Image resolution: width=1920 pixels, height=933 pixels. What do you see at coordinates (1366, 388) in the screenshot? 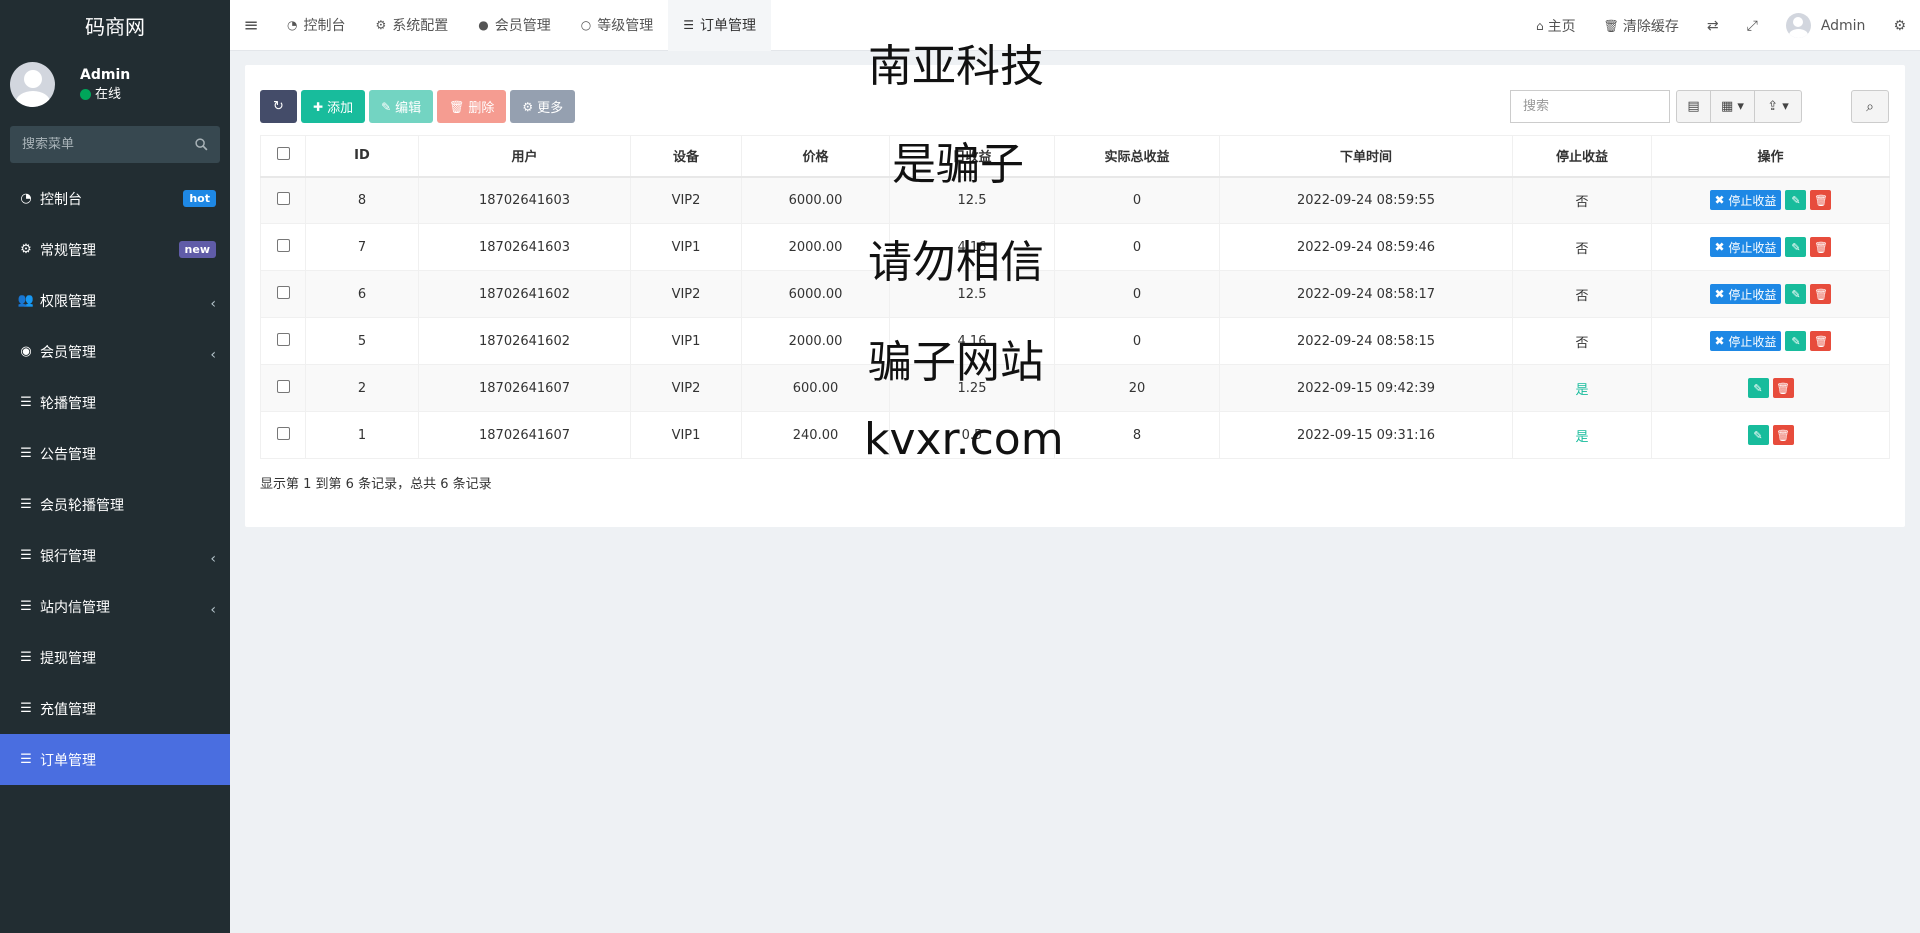
I see `cell-time: 2022-09-15 09:42:39` at bounding box center [1366, 388].